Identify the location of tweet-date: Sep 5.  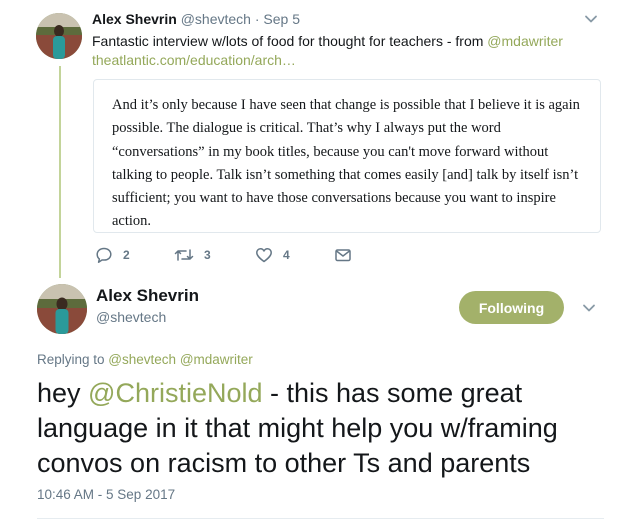
(281, 19).